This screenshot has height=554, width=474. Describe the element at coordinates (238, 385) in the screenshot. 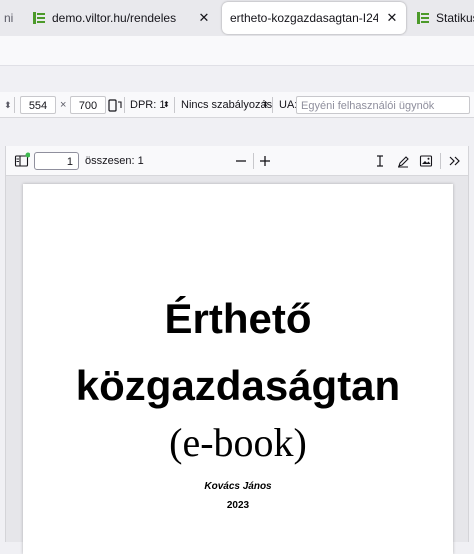

I see `document-title-line2: közgazdaságtan` at that location.